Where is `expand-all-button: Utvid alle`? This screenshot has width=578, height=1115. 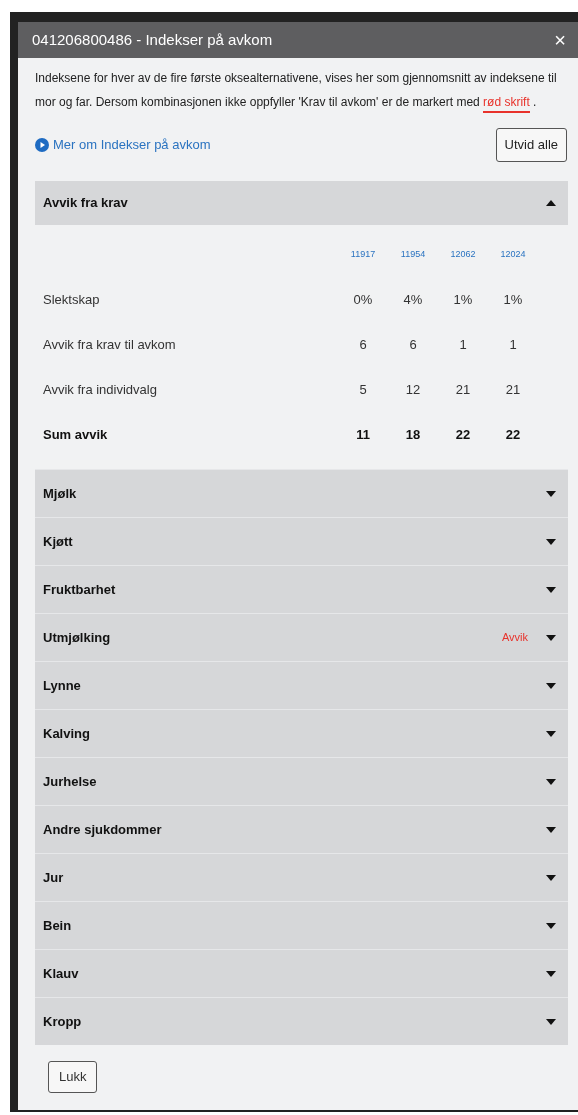 expand-all-button: Utvid alle is located at coordinates (531, 145).